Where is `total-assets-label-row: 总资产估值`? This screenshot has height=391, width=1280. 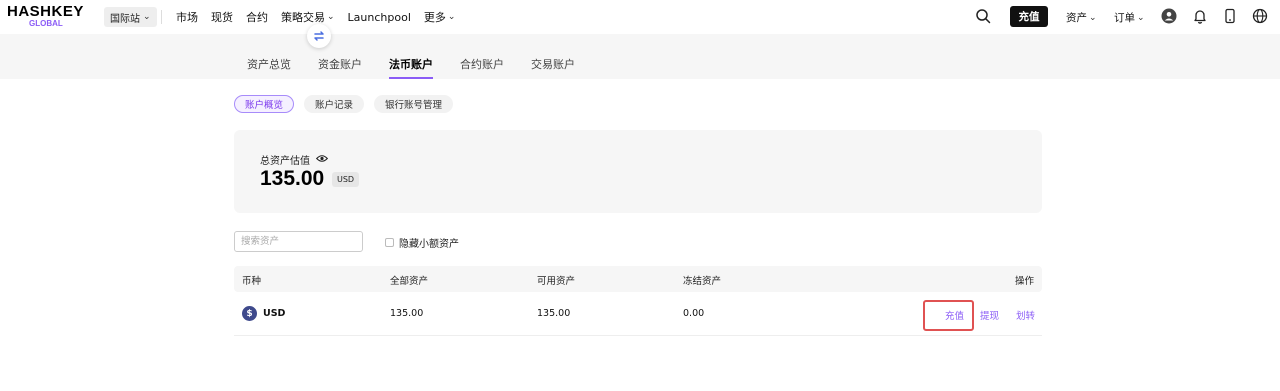
total-assets-label-row: 总资产估值 is located at coordinates (294, 159).